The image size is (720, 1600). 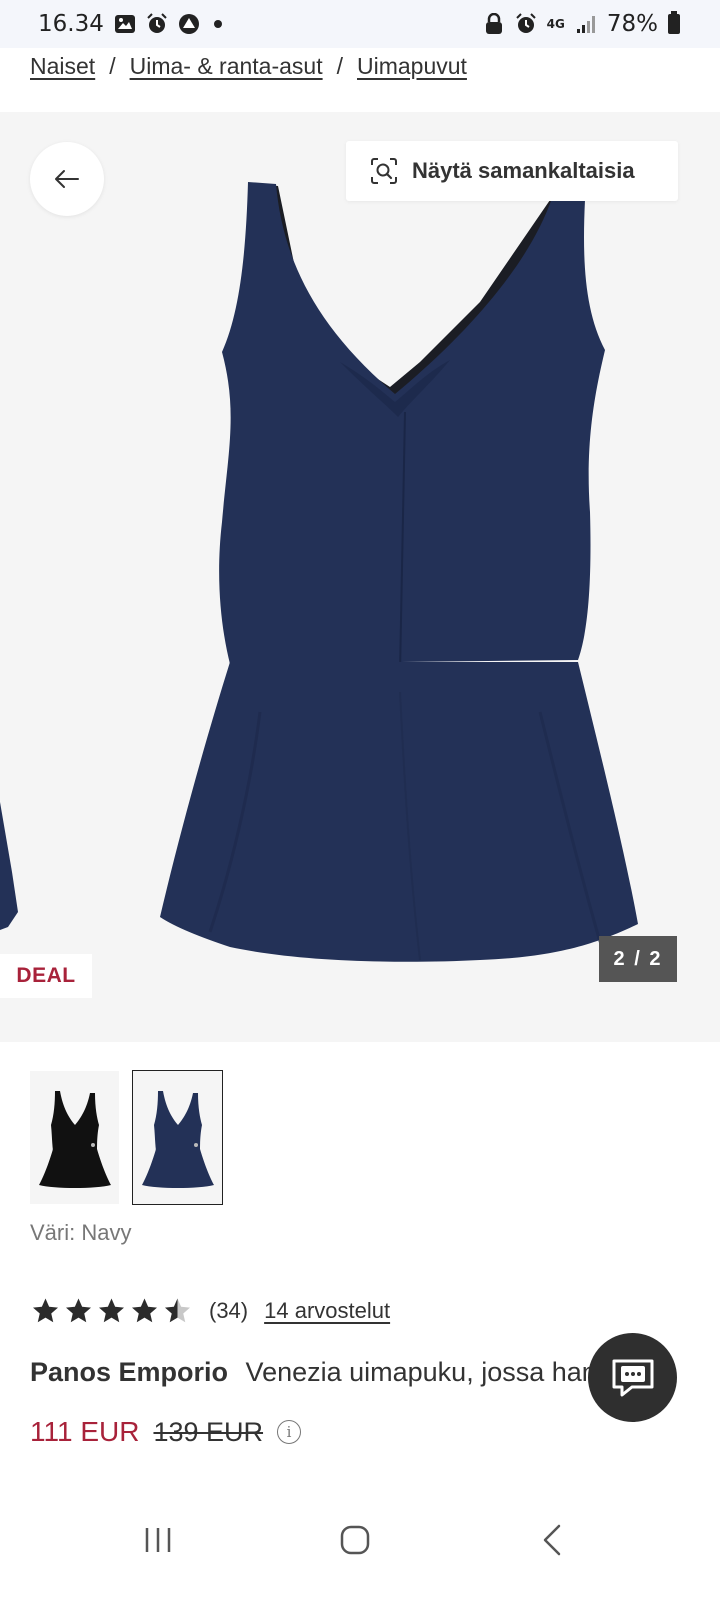 I want to click on thumbnail-image-black, so click(x=74, y=1139).